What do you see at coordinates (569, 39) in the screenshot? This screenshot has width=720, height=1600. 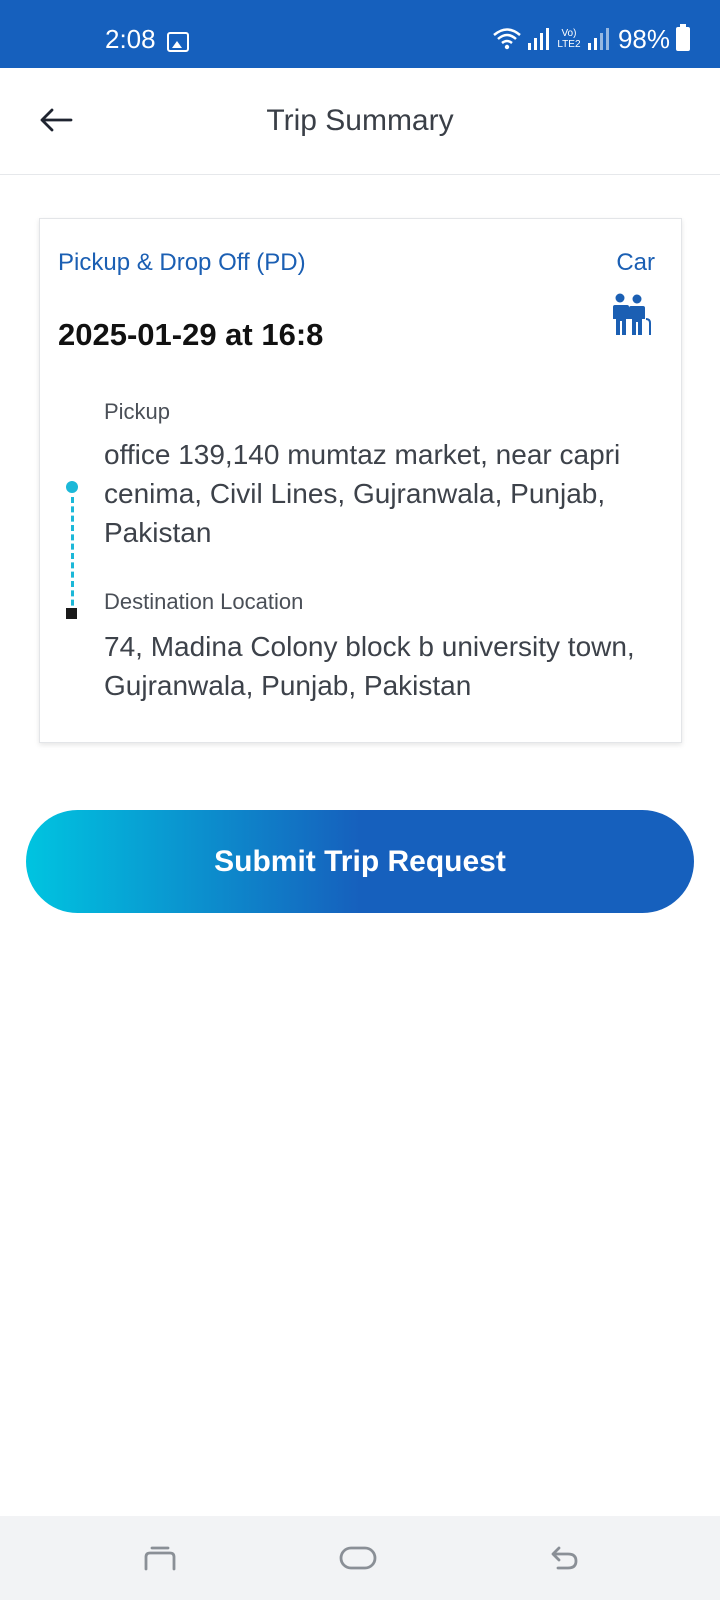 I see `volte-icon: Vo) LTE2` at bounding box center [569, 39].